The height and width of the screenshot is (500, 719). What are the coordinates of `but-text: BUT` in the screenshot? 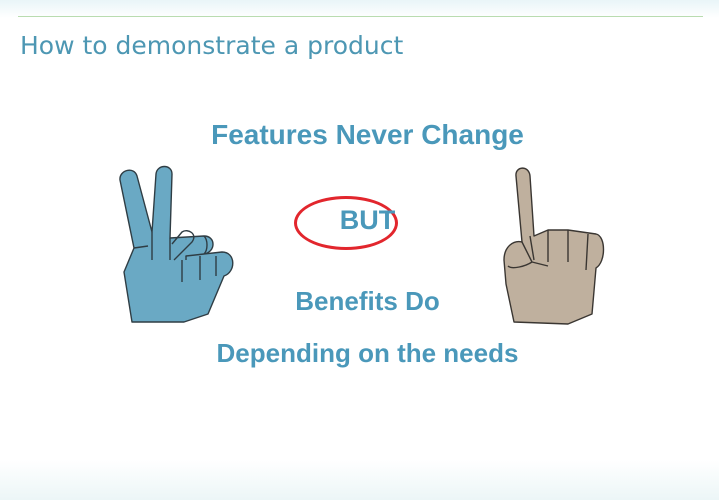 It's located at (367, 220).